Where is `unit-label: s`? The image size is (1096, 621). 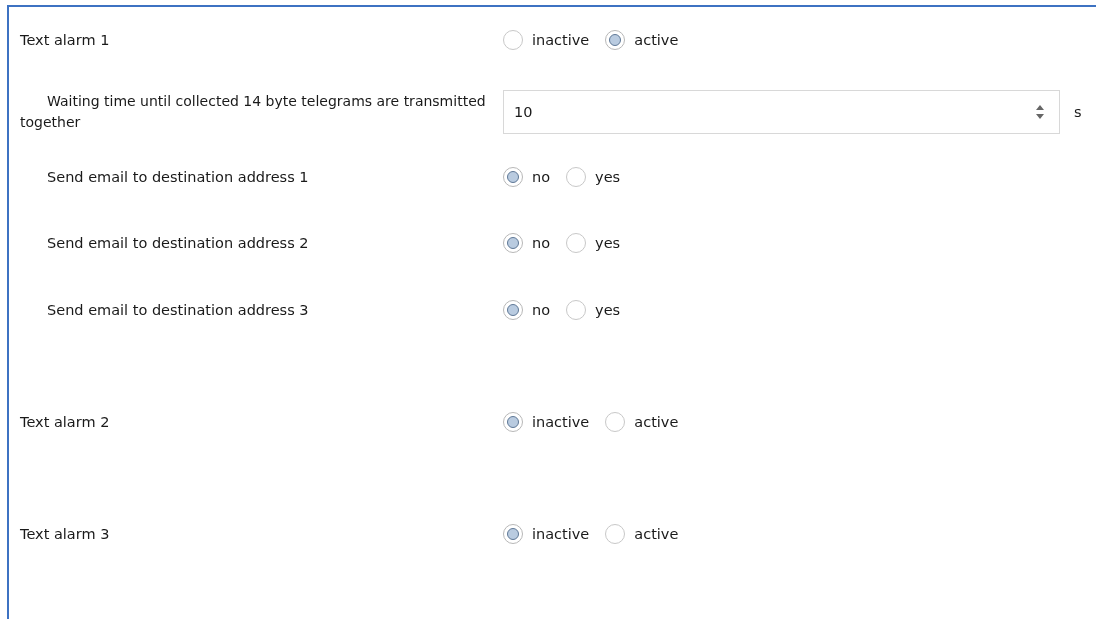
unit-label: s is located at coordinates (1078, 112).